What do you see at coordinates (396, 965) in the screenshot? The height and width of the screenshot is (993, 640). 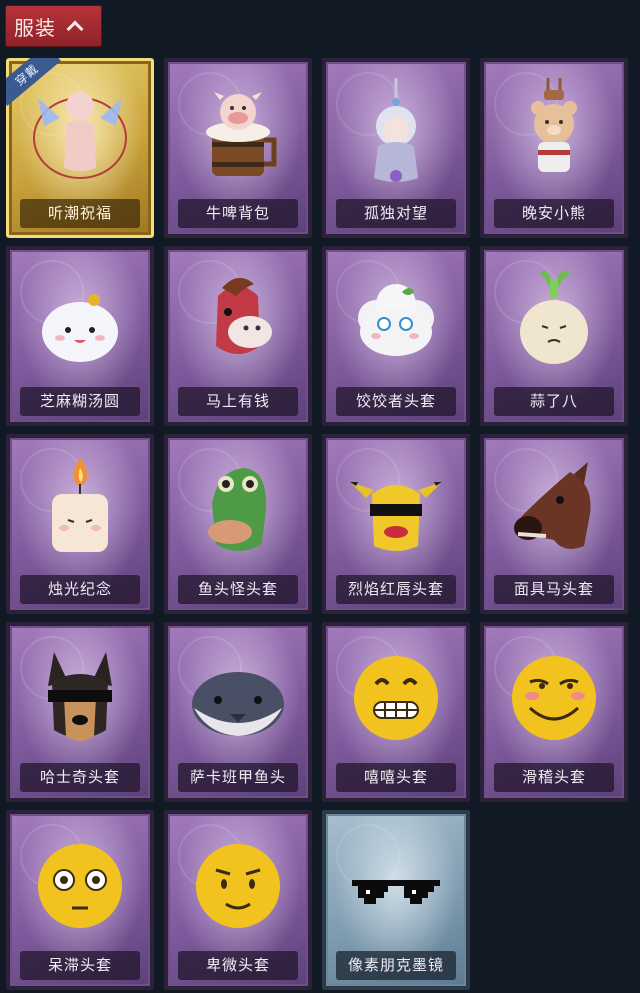 I see `costume-label: 像素朋克墨镜` at bounding box center [396, 965].